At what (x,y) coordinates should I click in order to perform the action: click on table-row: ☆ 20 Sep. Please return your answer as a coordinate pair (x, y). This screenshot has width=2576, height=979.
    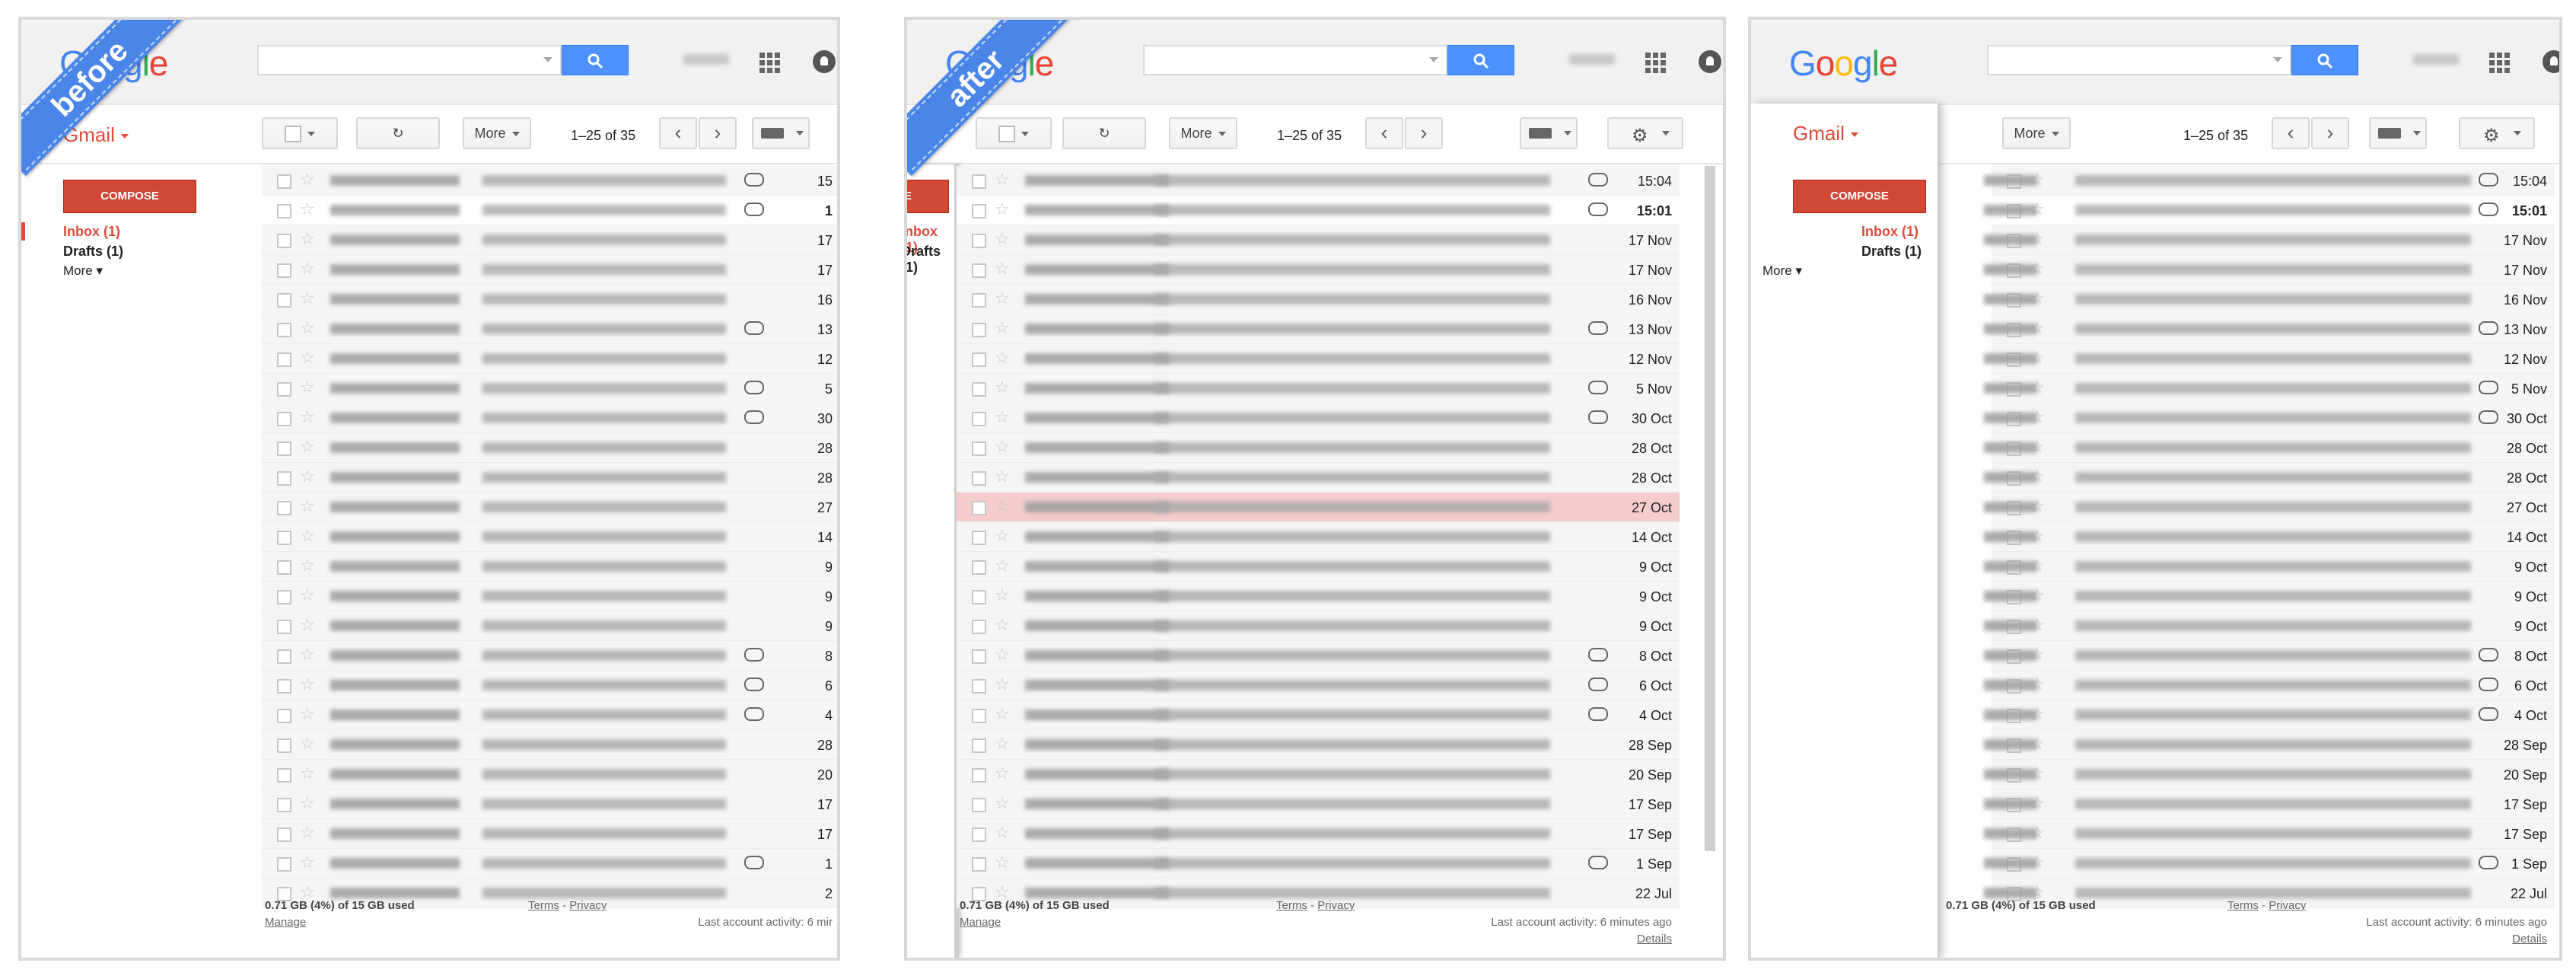
    Looking at the image, I should click on (1318, 774).